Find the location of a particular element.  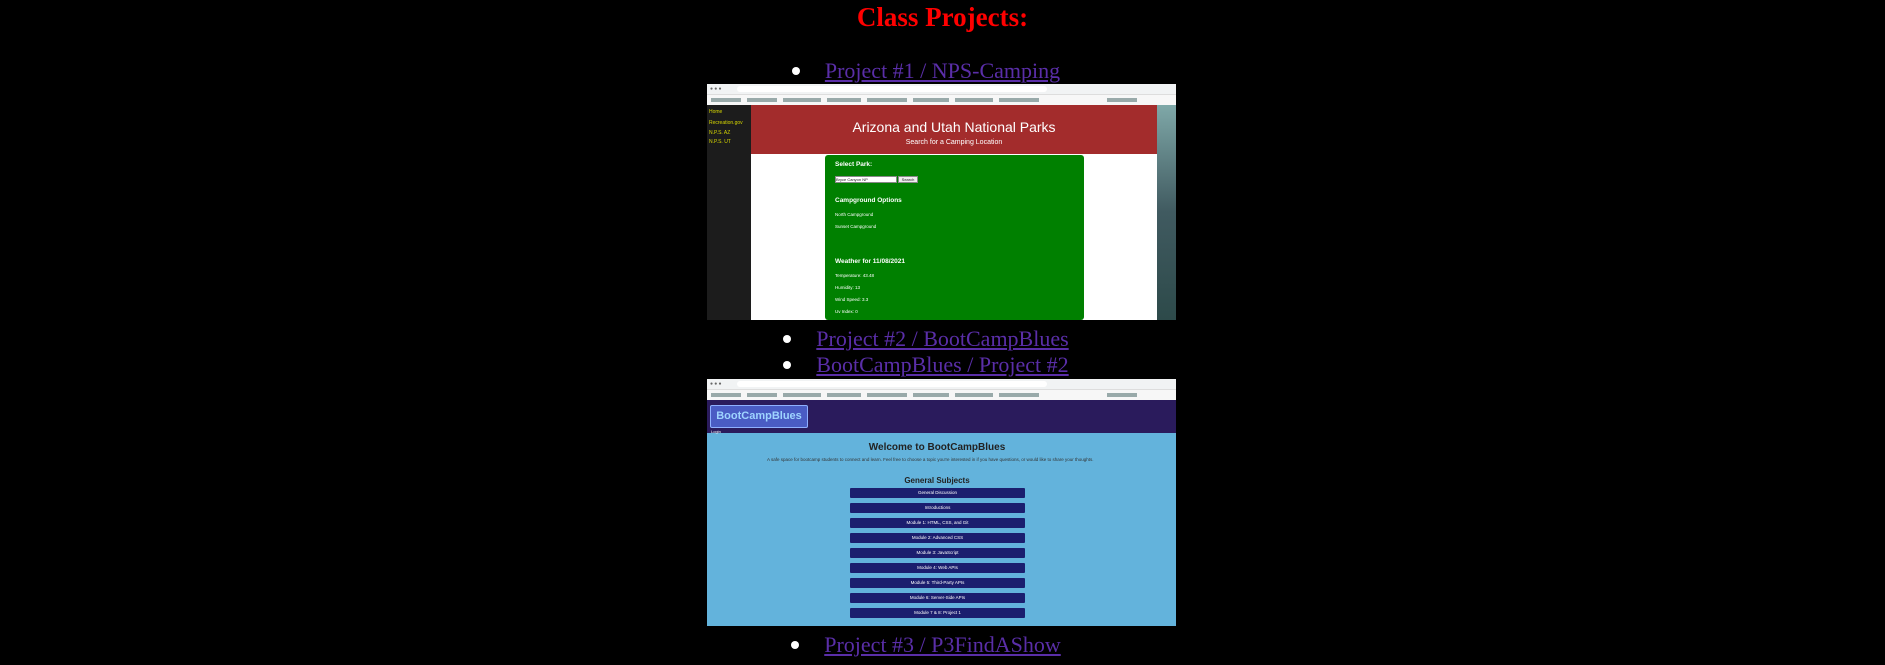

bcb-login: Login is located at coordinates (716, 431).